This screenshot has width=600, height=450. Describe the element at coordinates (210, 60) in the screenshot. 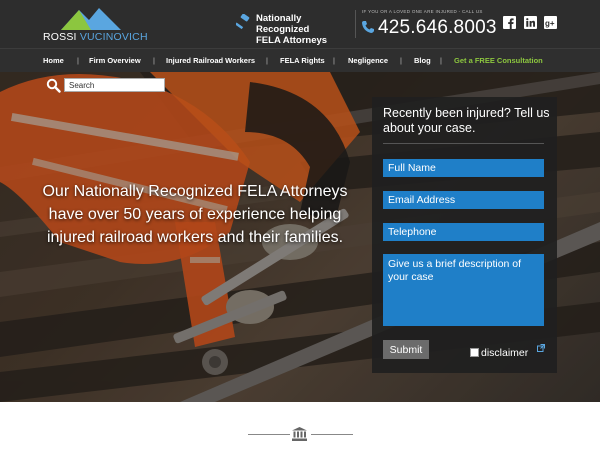

I see `nav-item-injured-railroad-workers: Injured Railroad Workers` at that location.